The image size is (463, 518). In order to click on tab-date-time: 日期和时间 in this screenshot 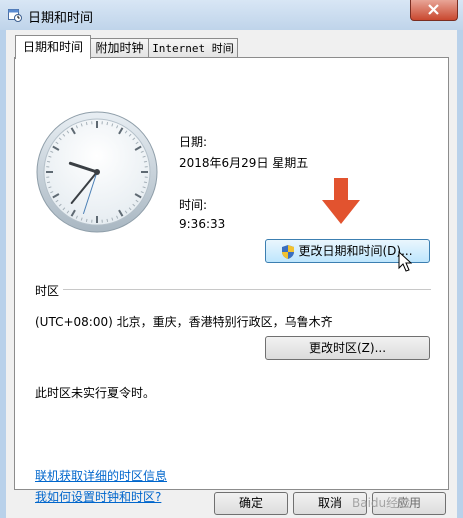, I will do `click(53, 47)`.